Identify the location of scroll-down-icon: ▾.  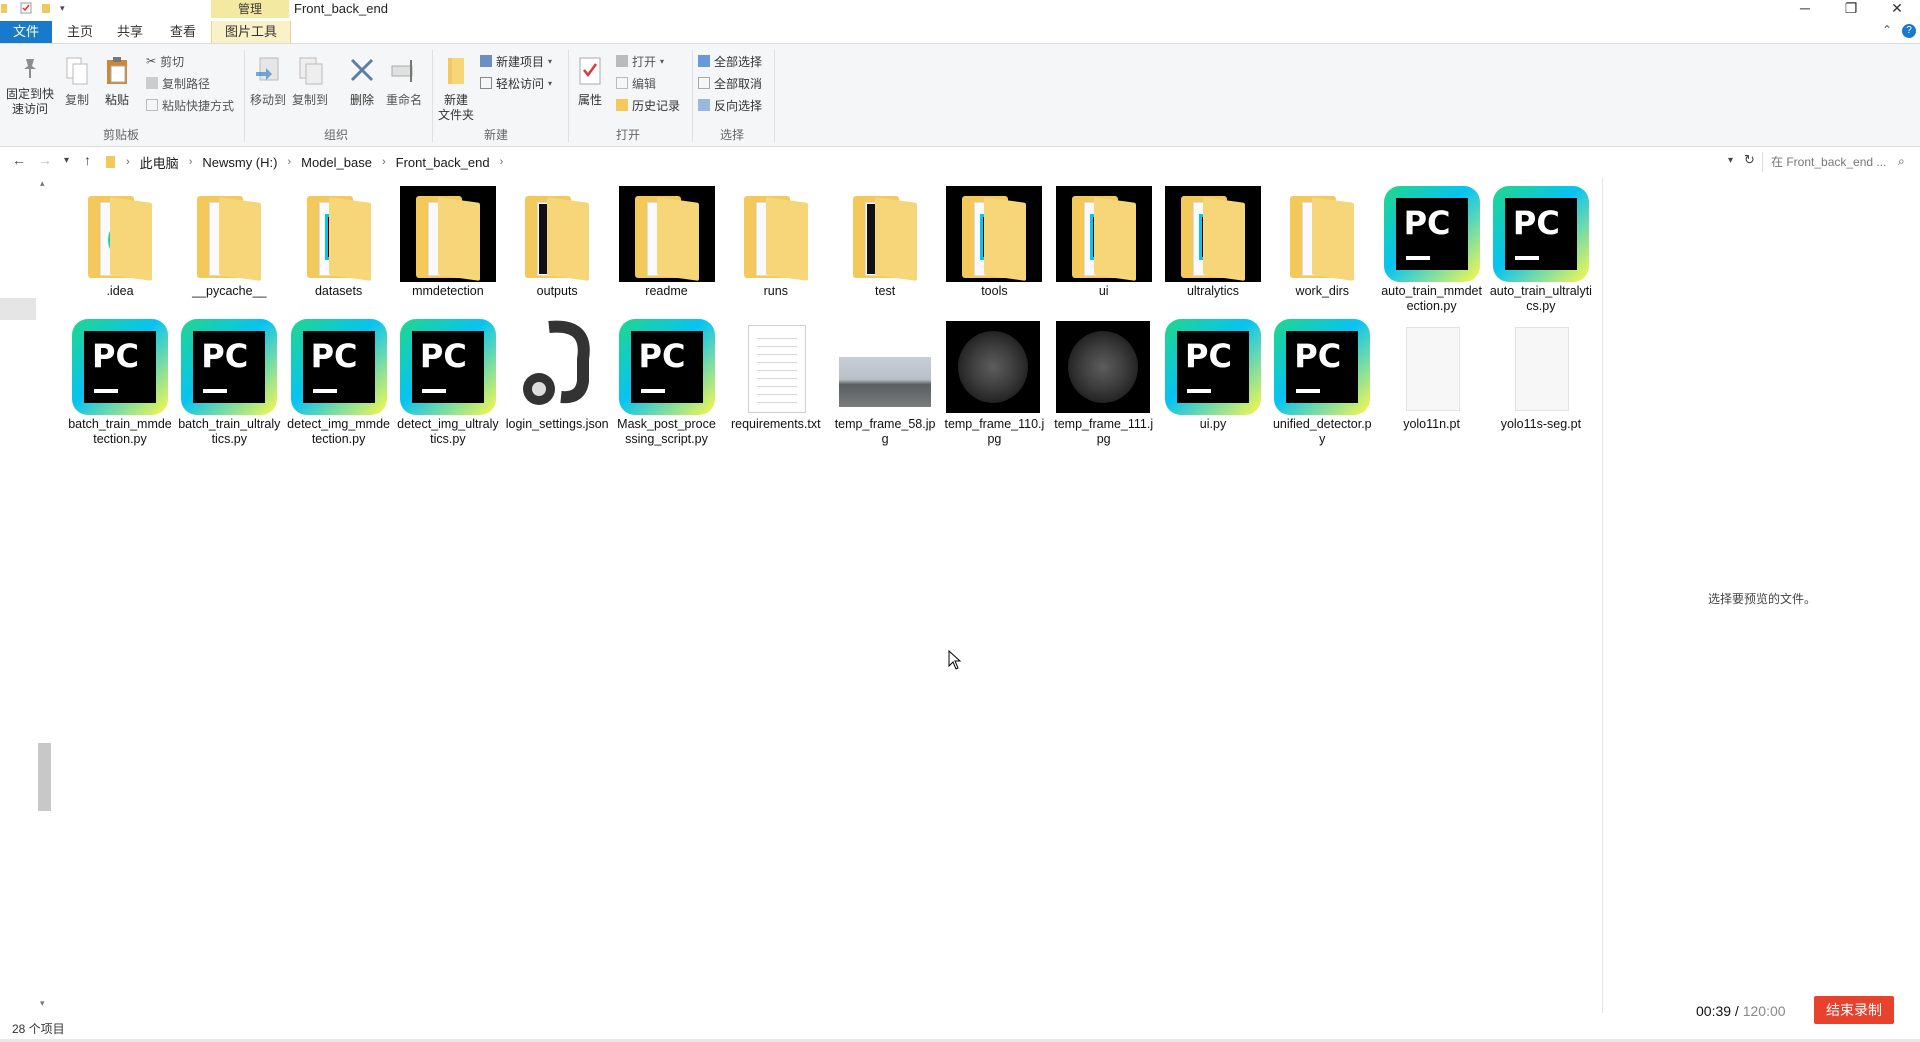
(42, 1003).